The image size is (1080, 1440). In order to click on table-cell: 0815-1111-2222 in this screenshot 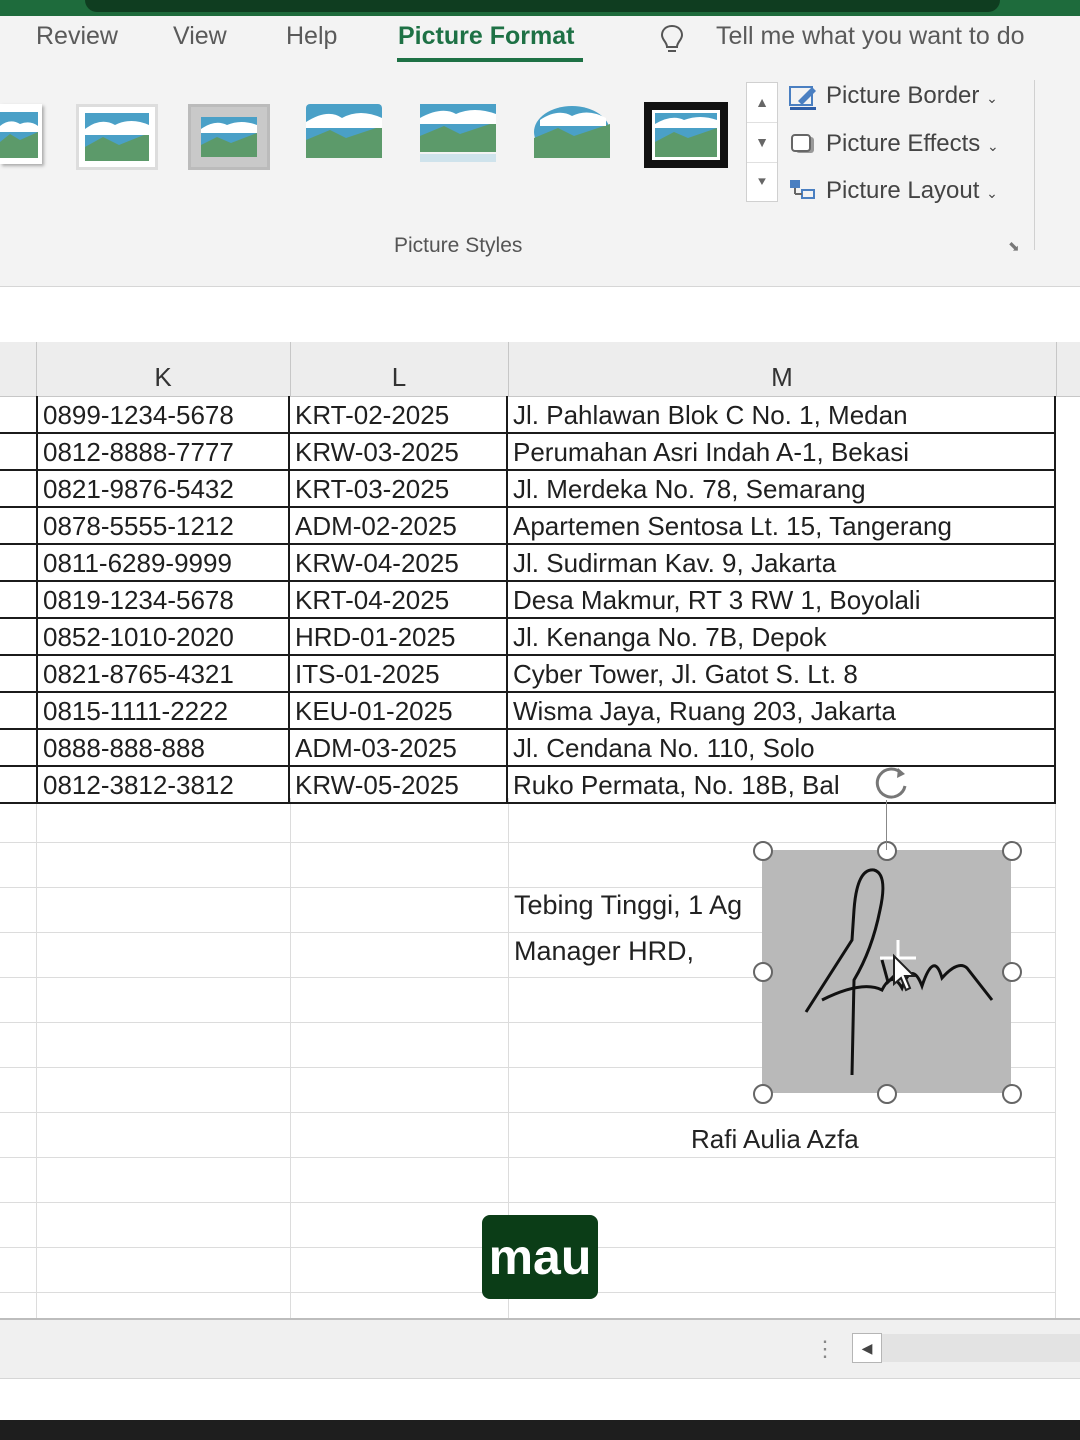, I will do `click(163, 710)`.